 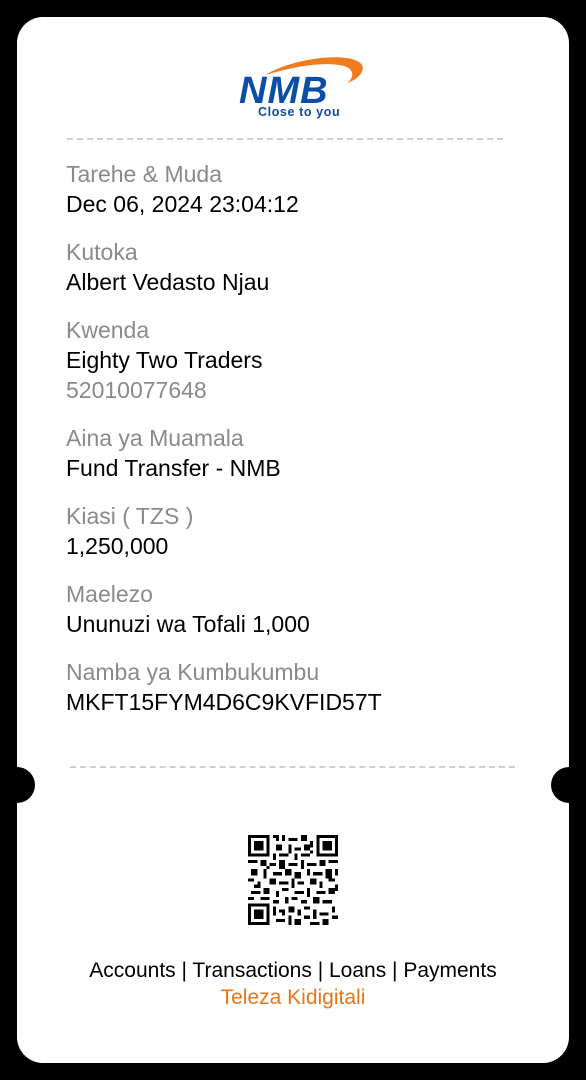 I want to click on field-label: Kiasi ( TZS ), so click(x=130, y=516).